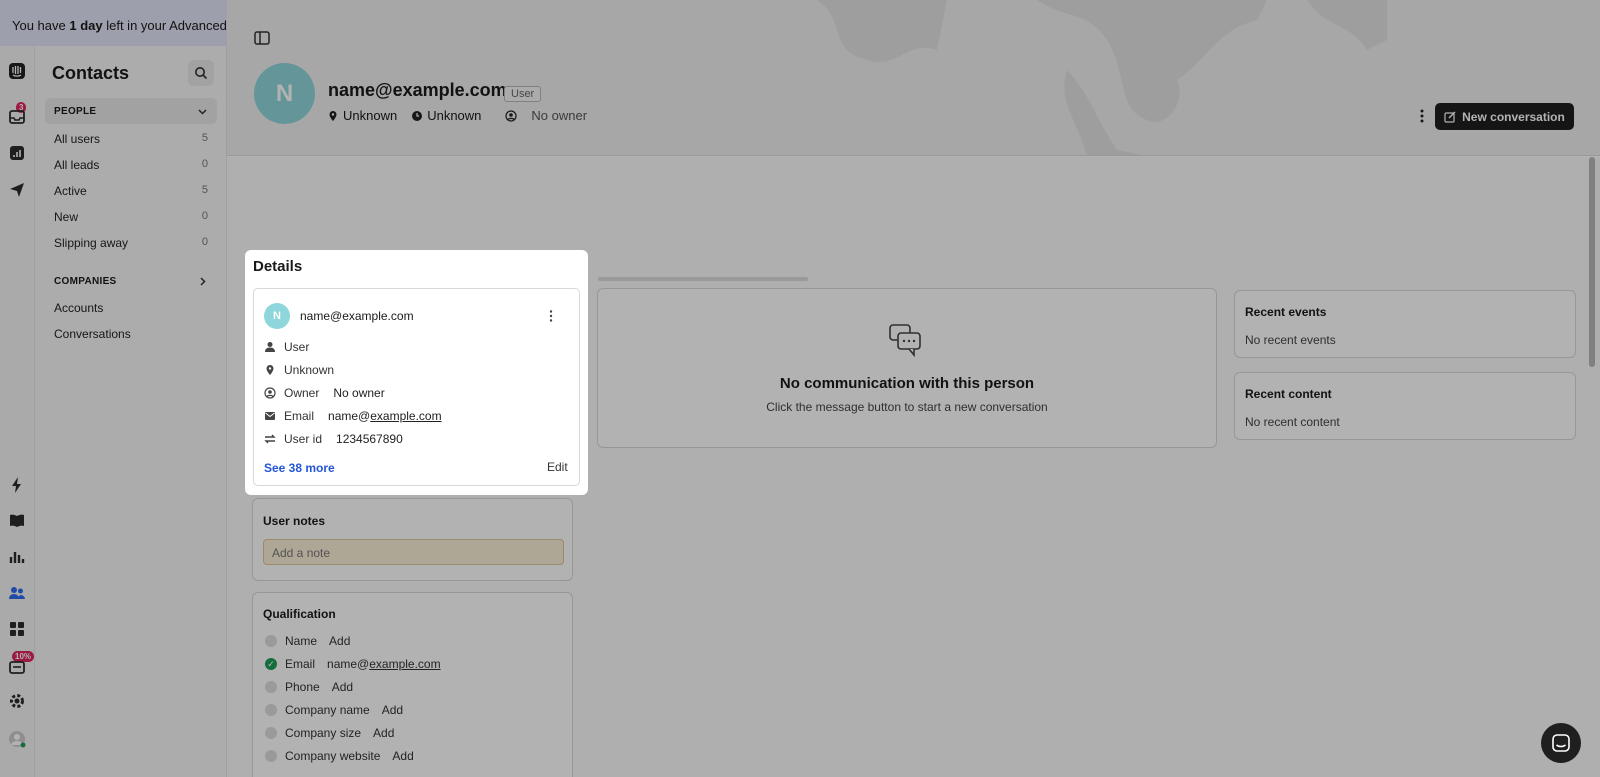 Image resolution: width=1600 pixels, height=777 pixels. I want to click on location-pin-icon, so click(270, 370).